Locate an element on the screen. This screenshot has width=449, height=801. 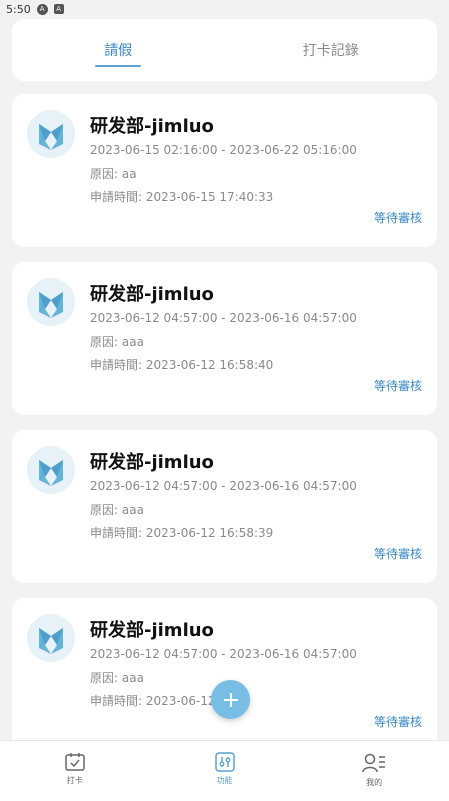
plus-icon is located at coordinates (230, 699).